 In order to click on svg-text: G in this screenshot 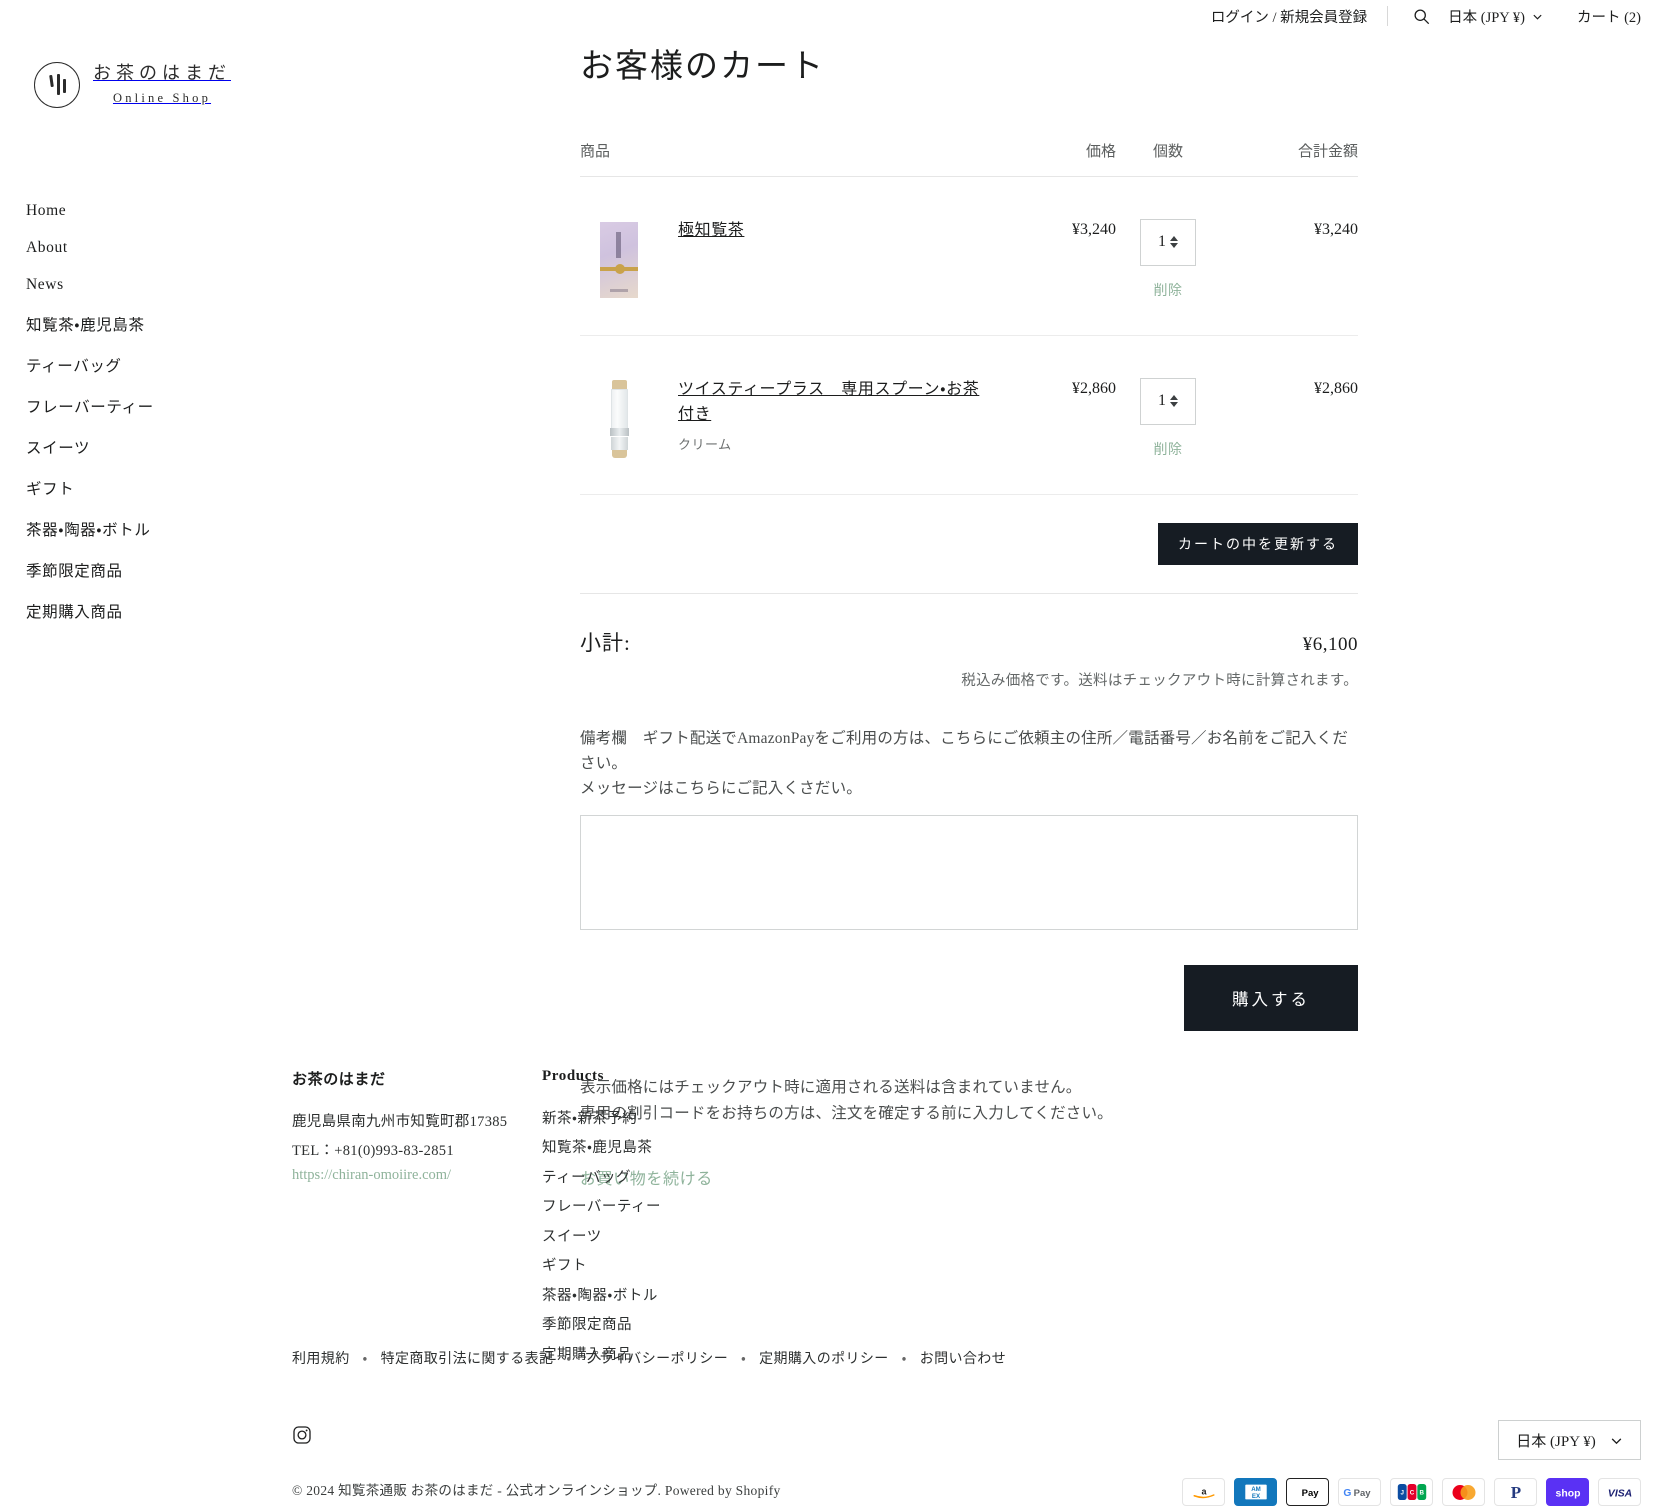, I will do `click(1347, 1493)`.